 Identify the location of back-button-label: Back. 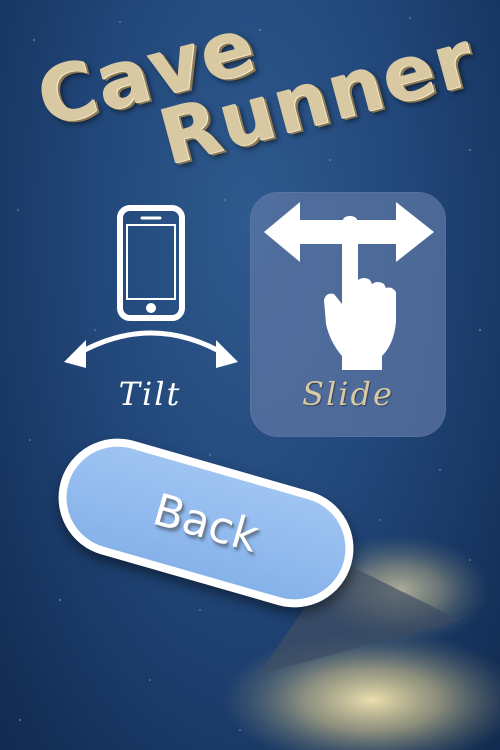
(206, 523).